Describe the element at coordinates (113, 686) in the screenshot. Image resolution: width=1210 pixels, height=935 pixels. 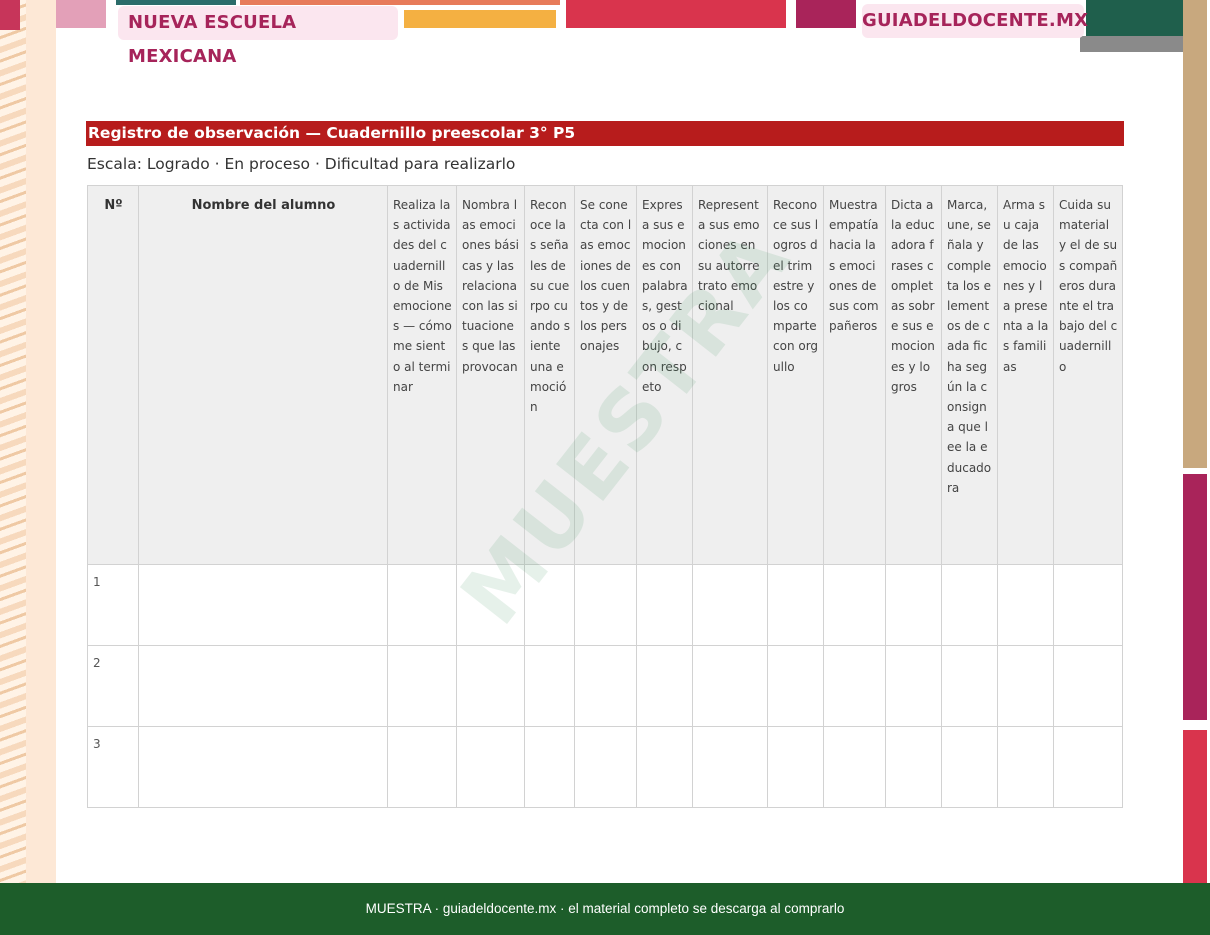
I see `row-number: 2` at that location.